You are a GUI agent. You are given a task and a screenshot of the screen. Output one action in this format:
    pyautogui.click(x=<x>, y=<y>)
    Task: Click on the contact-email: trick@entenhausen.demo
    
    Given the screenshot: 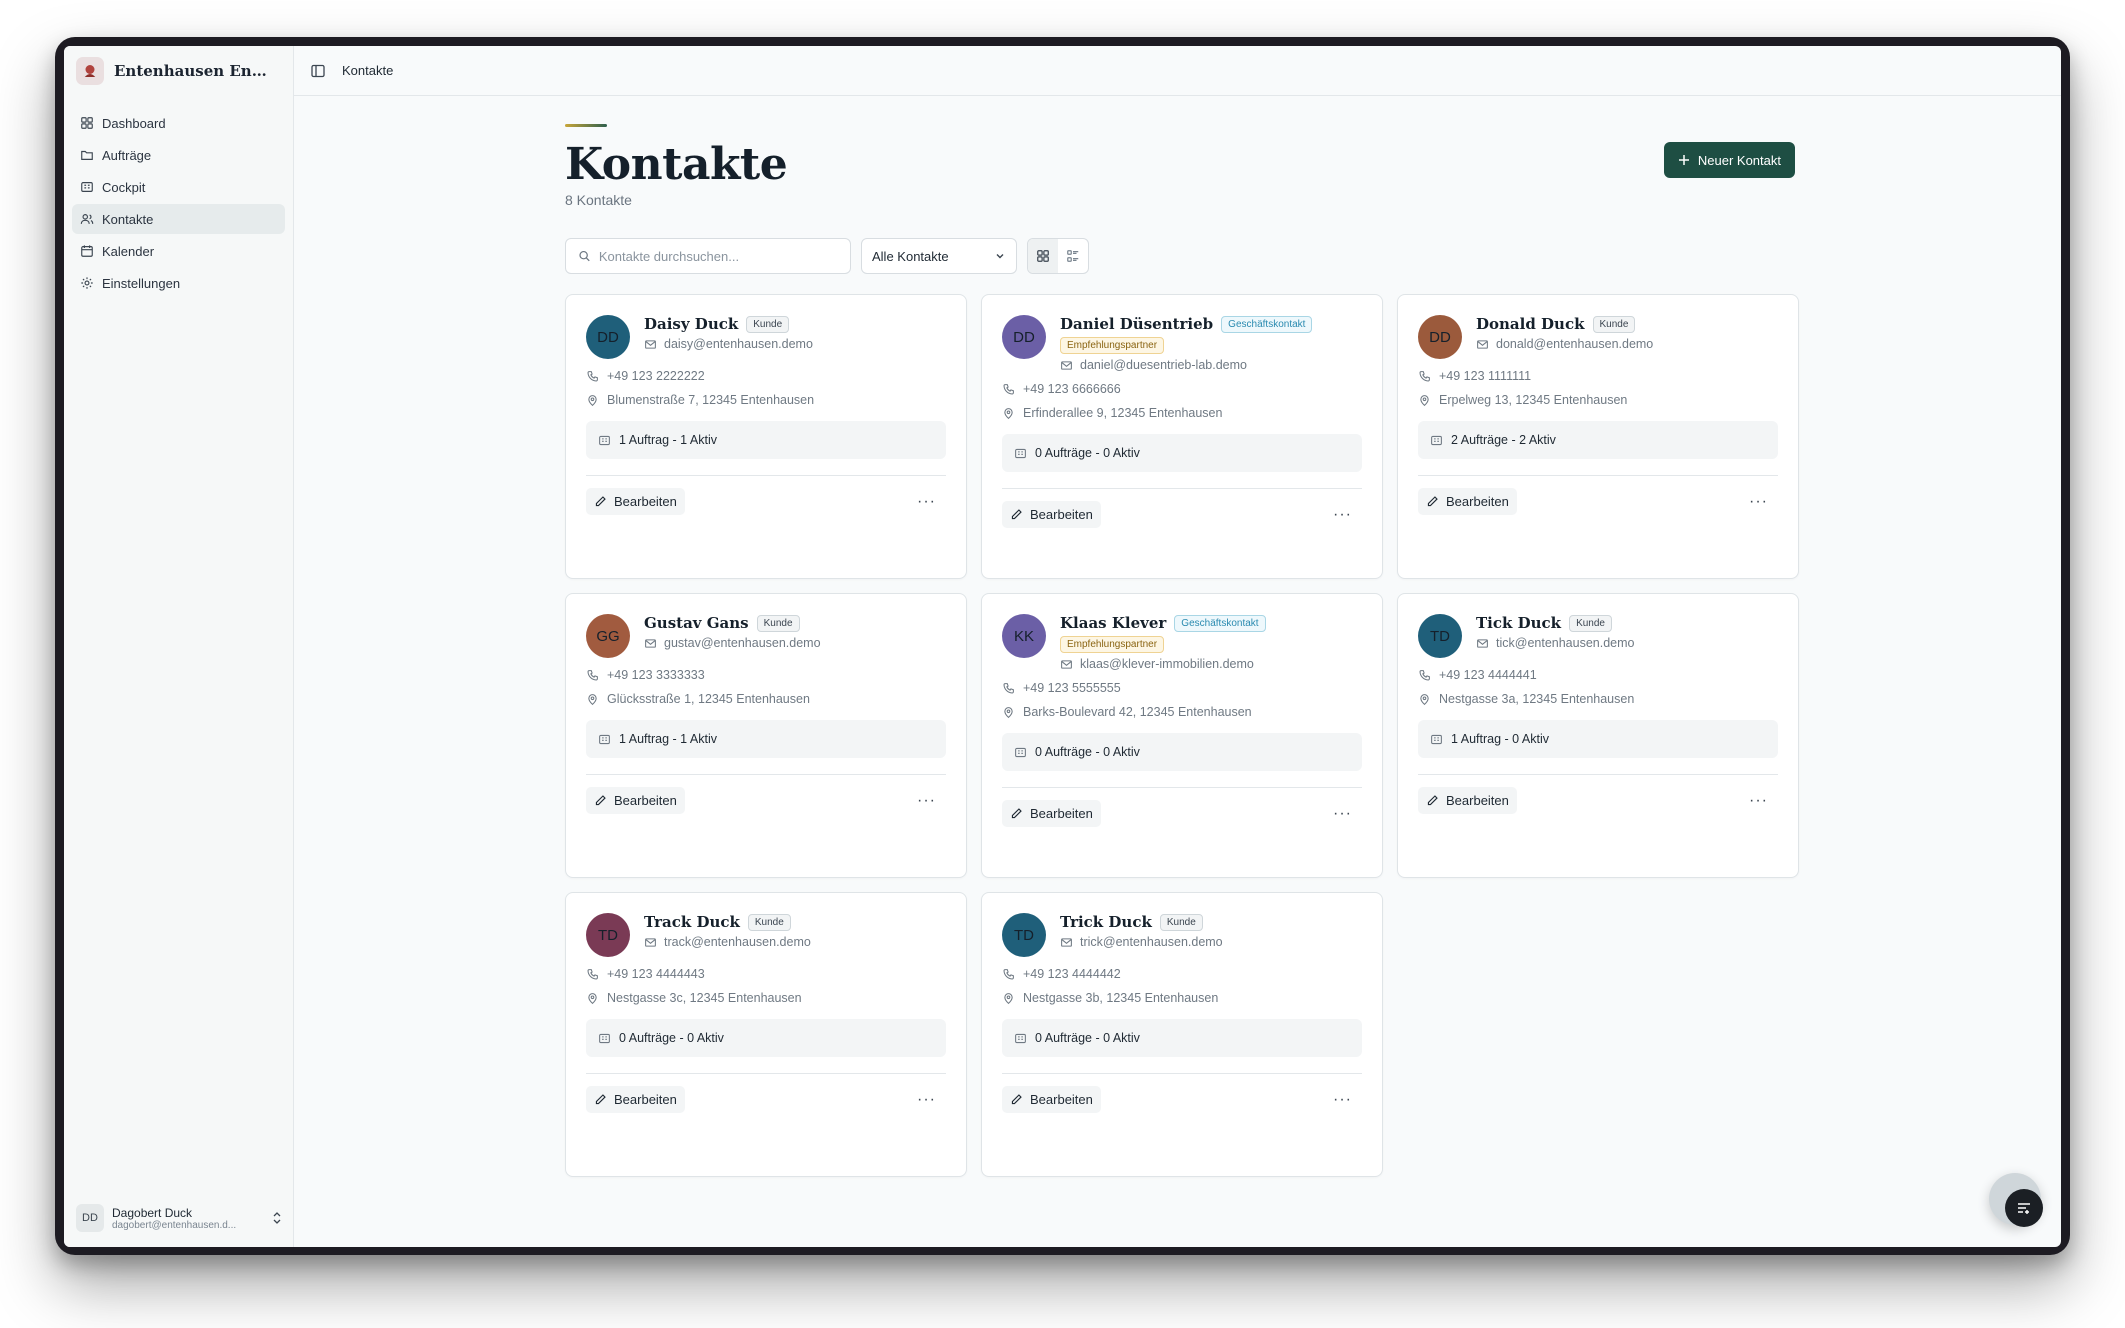 What is the action you would take?
    pyautogui.click(x=1151, y=942)
    